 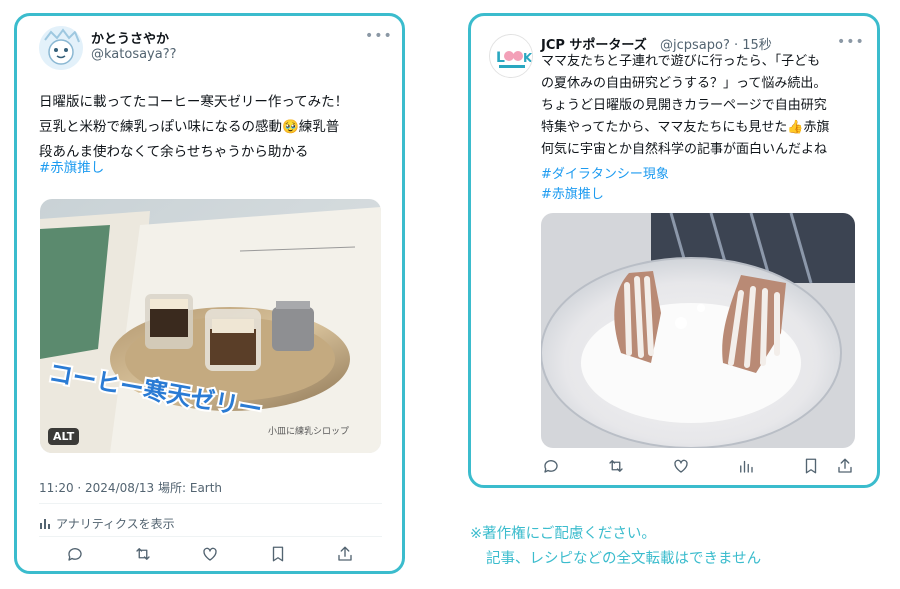 What do you see at coordinates (605, 175) in the screenshot?
I see `hashtag-link: #ダイラタンシー現象` at bounding box center [605, 175].